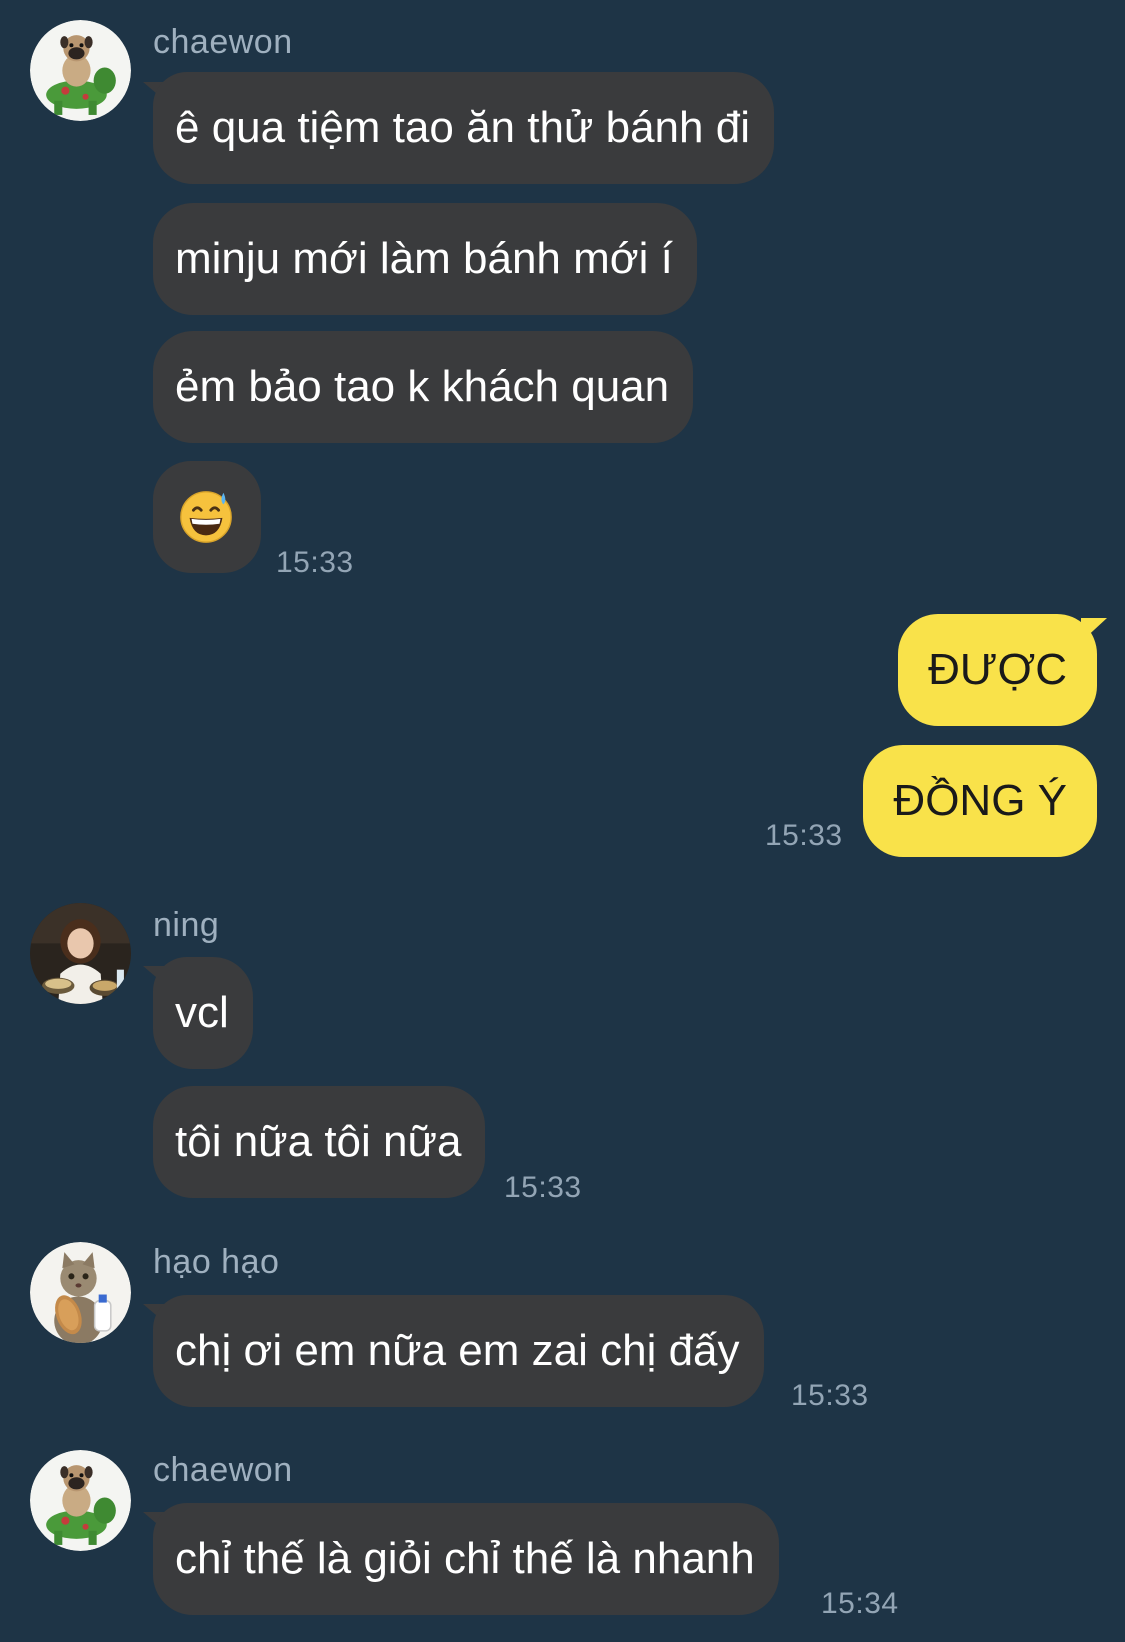  I want to click on message-bubble-outgoing: ĐỒNG Ý, so click(980, 801).